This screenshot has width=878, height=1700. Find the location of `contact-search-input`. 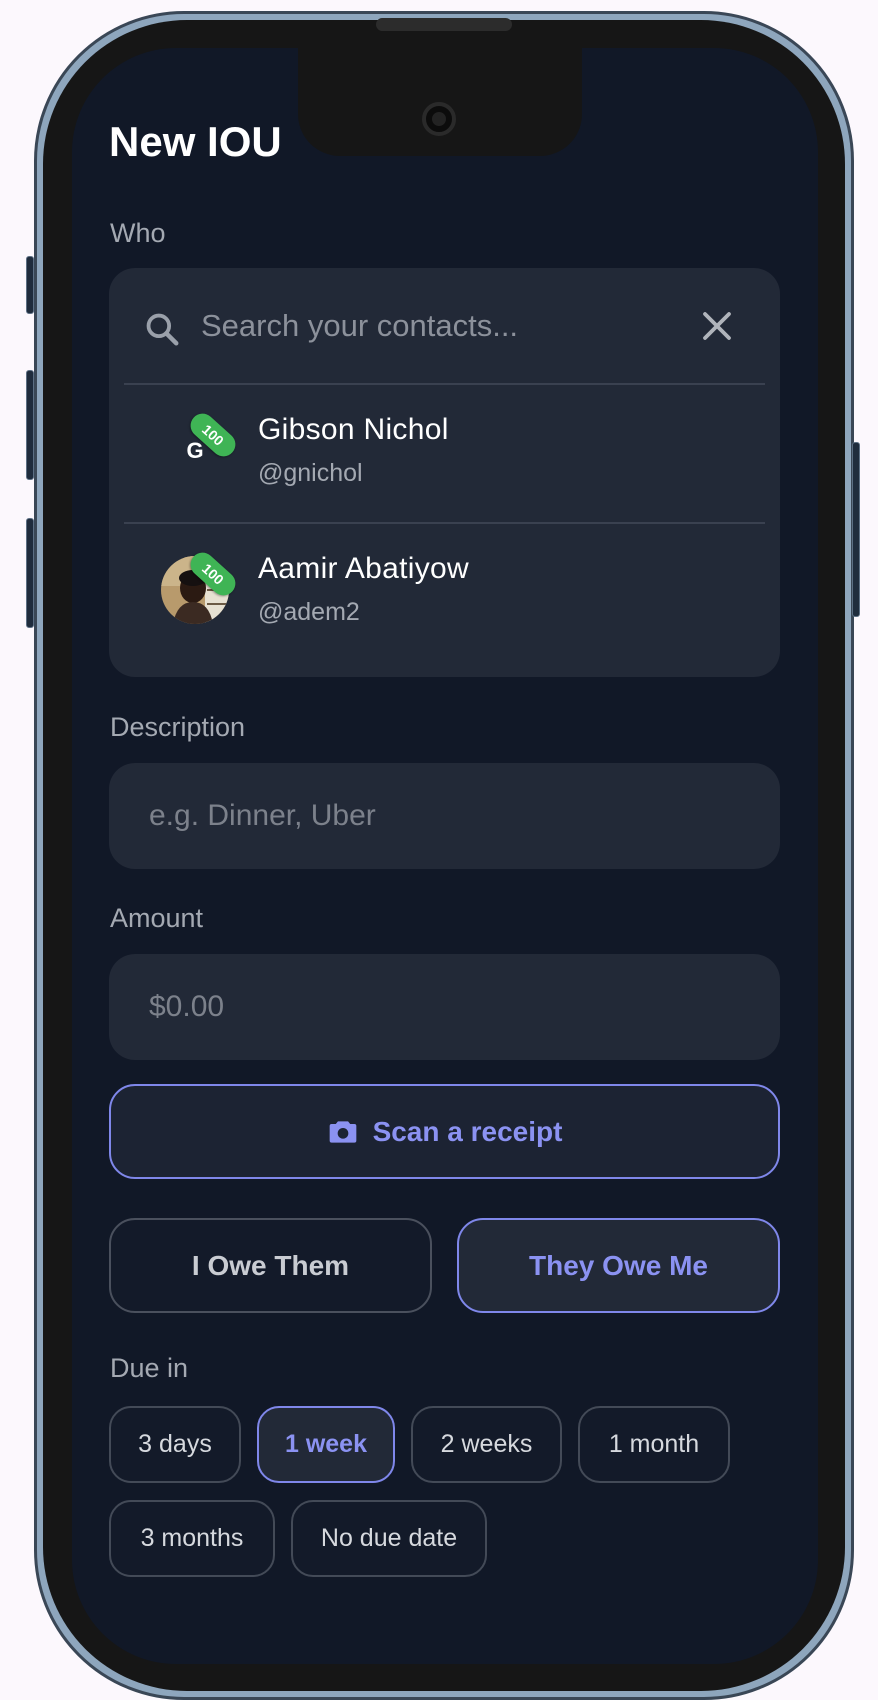

contact-search-input is located at coordinates (419, 326).